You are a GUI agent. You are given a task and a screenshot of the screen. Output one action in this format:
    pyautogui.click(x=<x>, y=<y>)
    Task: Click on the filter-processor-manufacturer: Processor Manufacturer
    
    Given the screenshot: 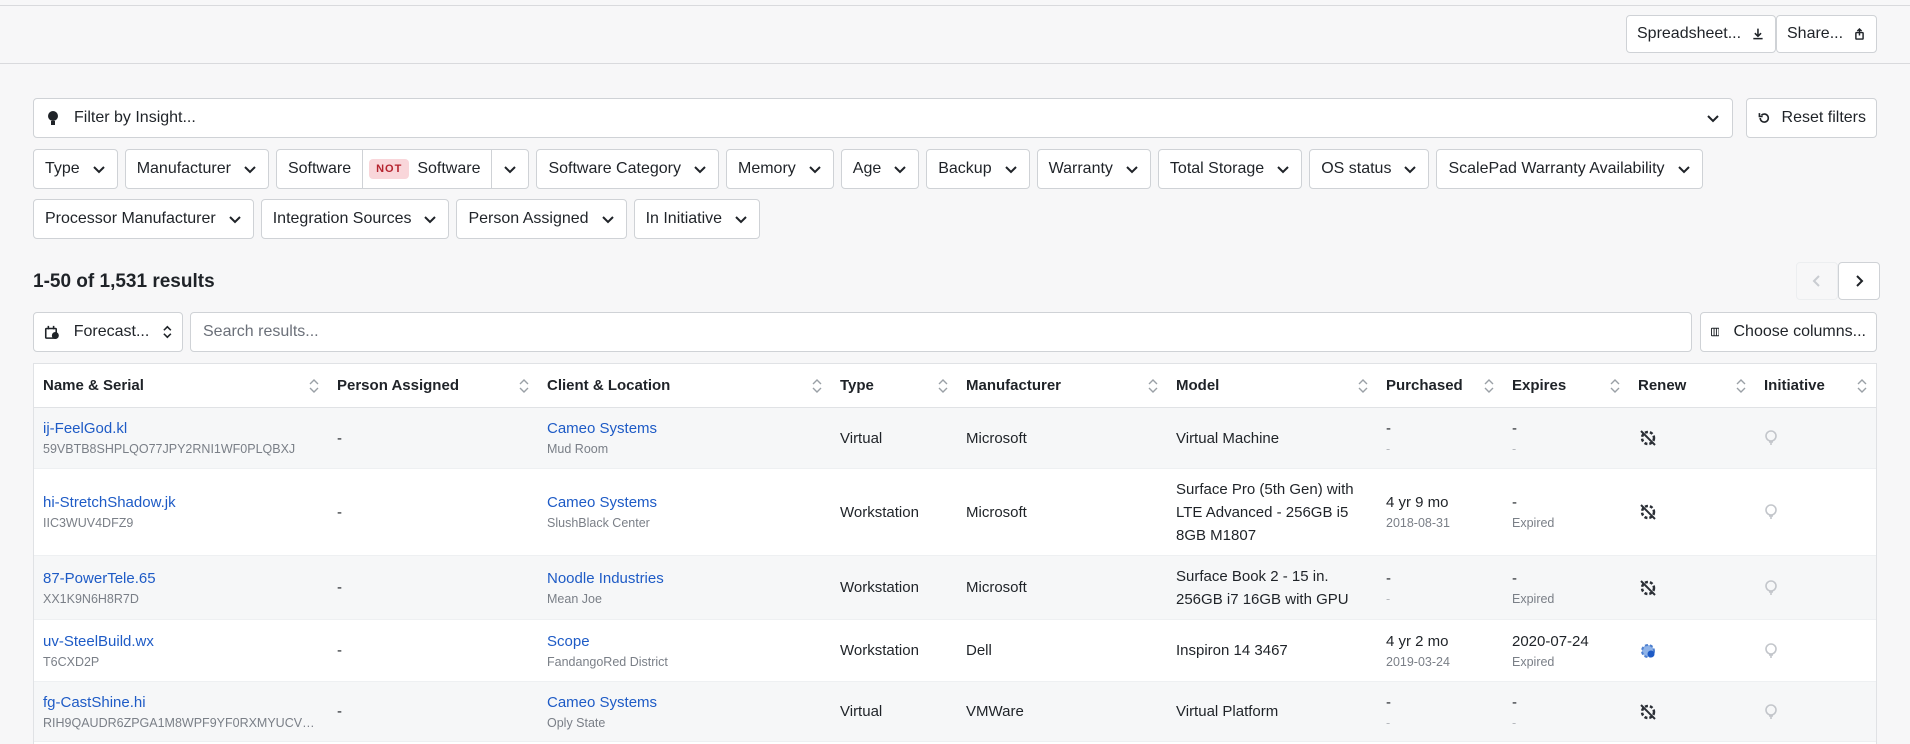 What is the action you would take?
    pyautogui.click(x=143, y=219)
    